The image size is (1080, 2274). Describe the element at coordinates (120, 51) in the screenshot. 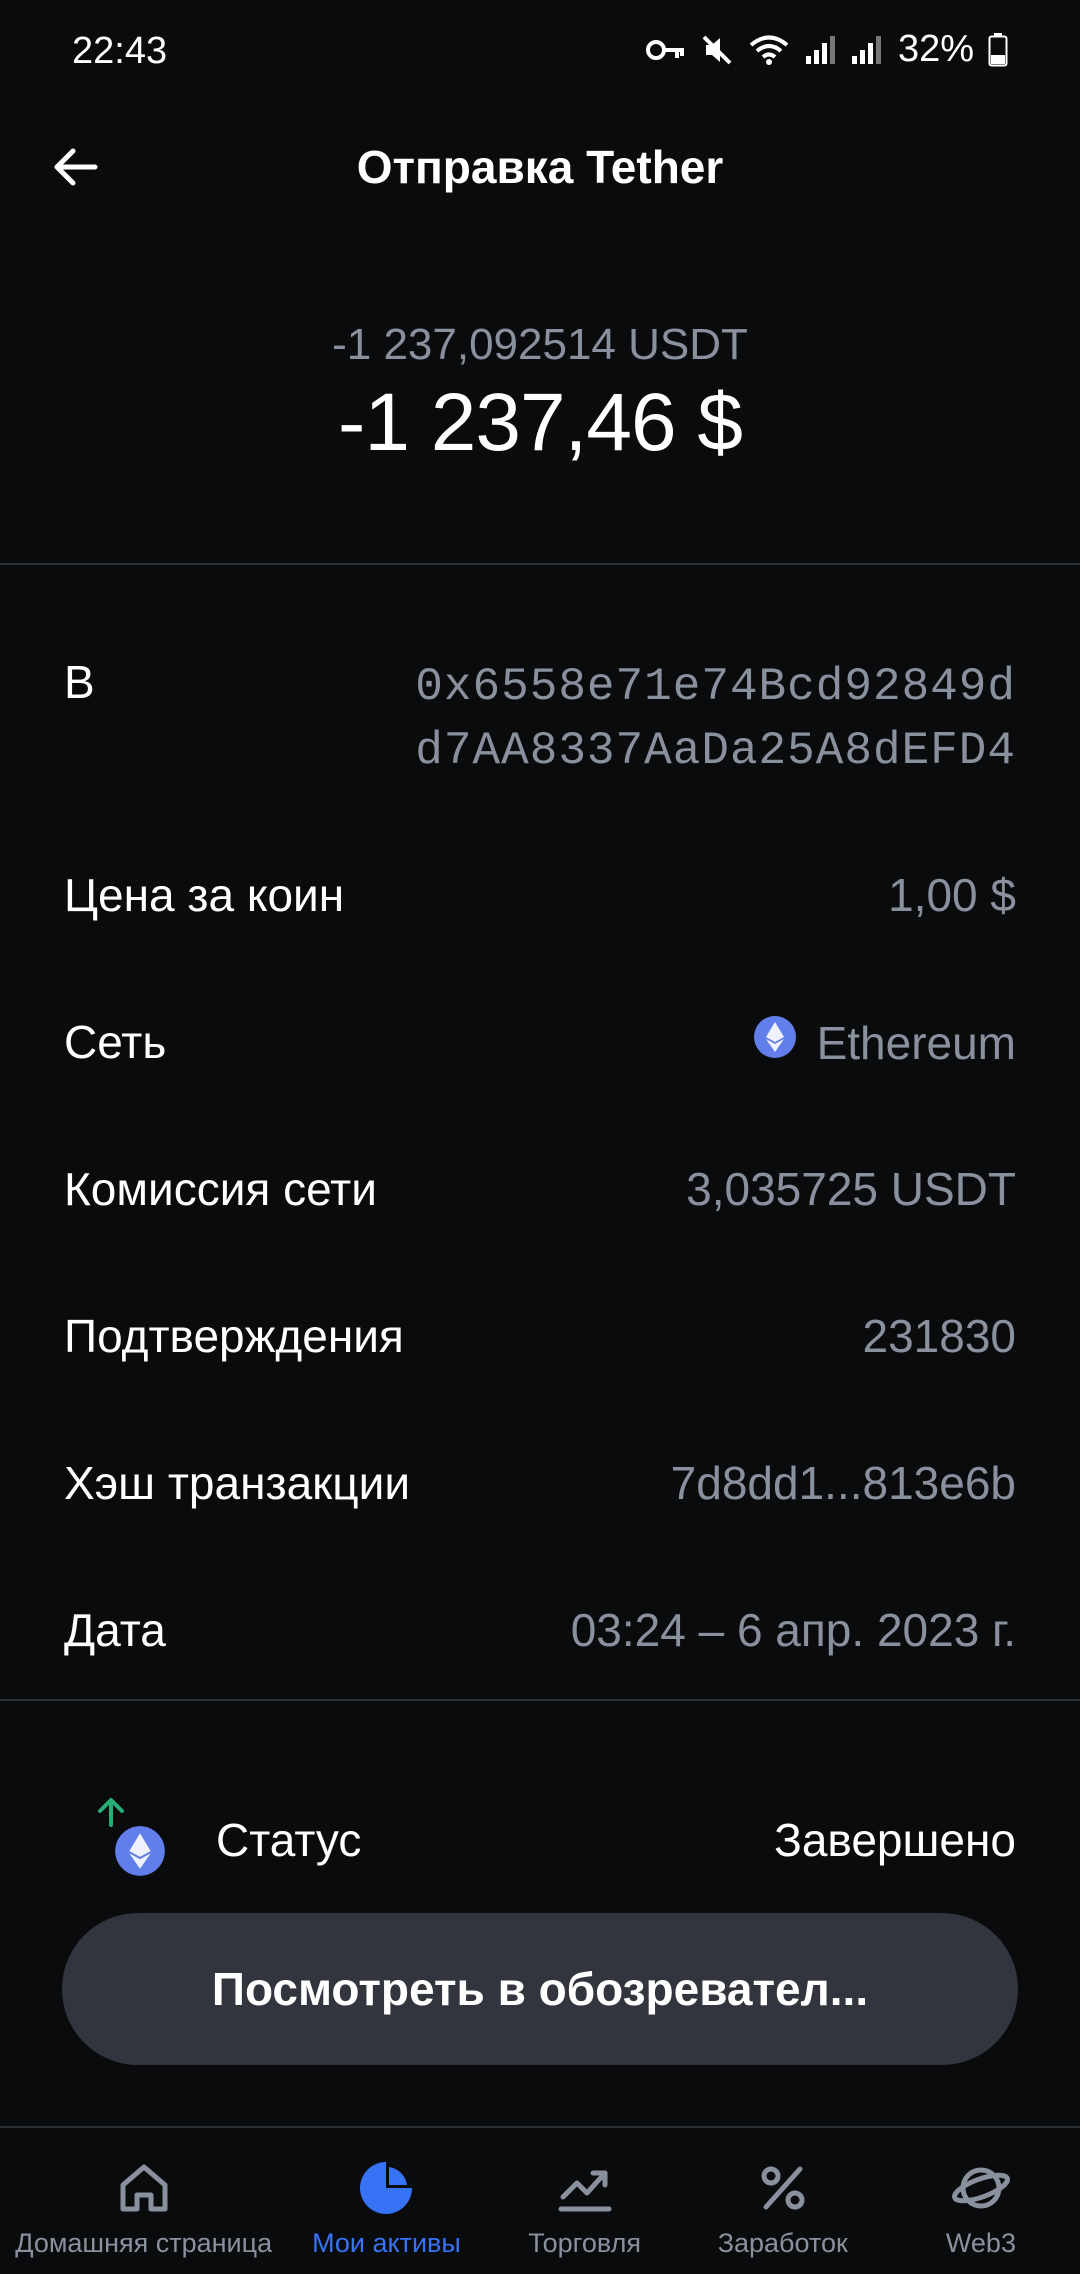

I see `status-time: 22:43` at that location.